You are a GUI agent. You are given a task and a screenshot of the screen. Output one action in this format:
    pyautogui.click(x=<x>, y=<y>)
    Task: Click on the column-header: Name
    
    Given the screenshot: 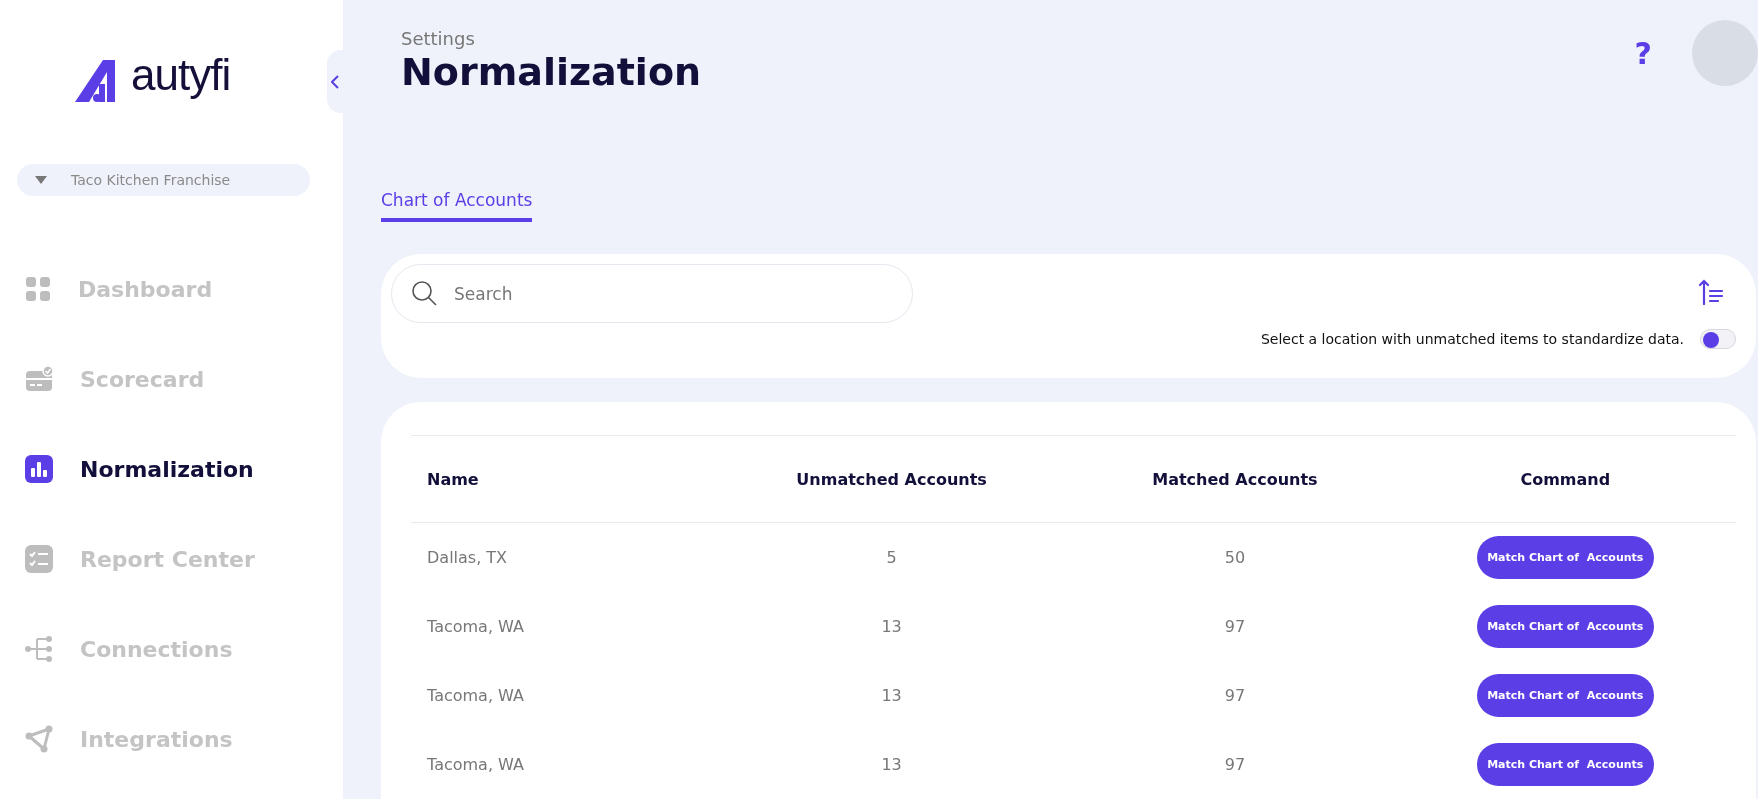 What is the action you would take?
    pyautogui.click(x=559, y=479)
    